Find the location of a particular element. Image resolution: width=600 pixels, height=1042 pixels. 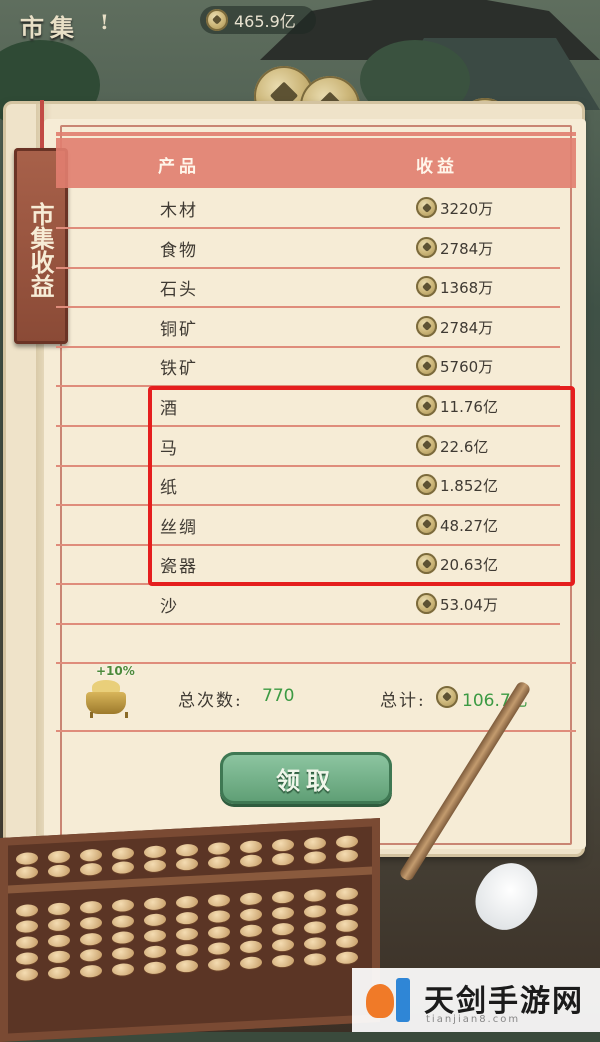

total-label: 总计: is located at coordinates (403, 701).